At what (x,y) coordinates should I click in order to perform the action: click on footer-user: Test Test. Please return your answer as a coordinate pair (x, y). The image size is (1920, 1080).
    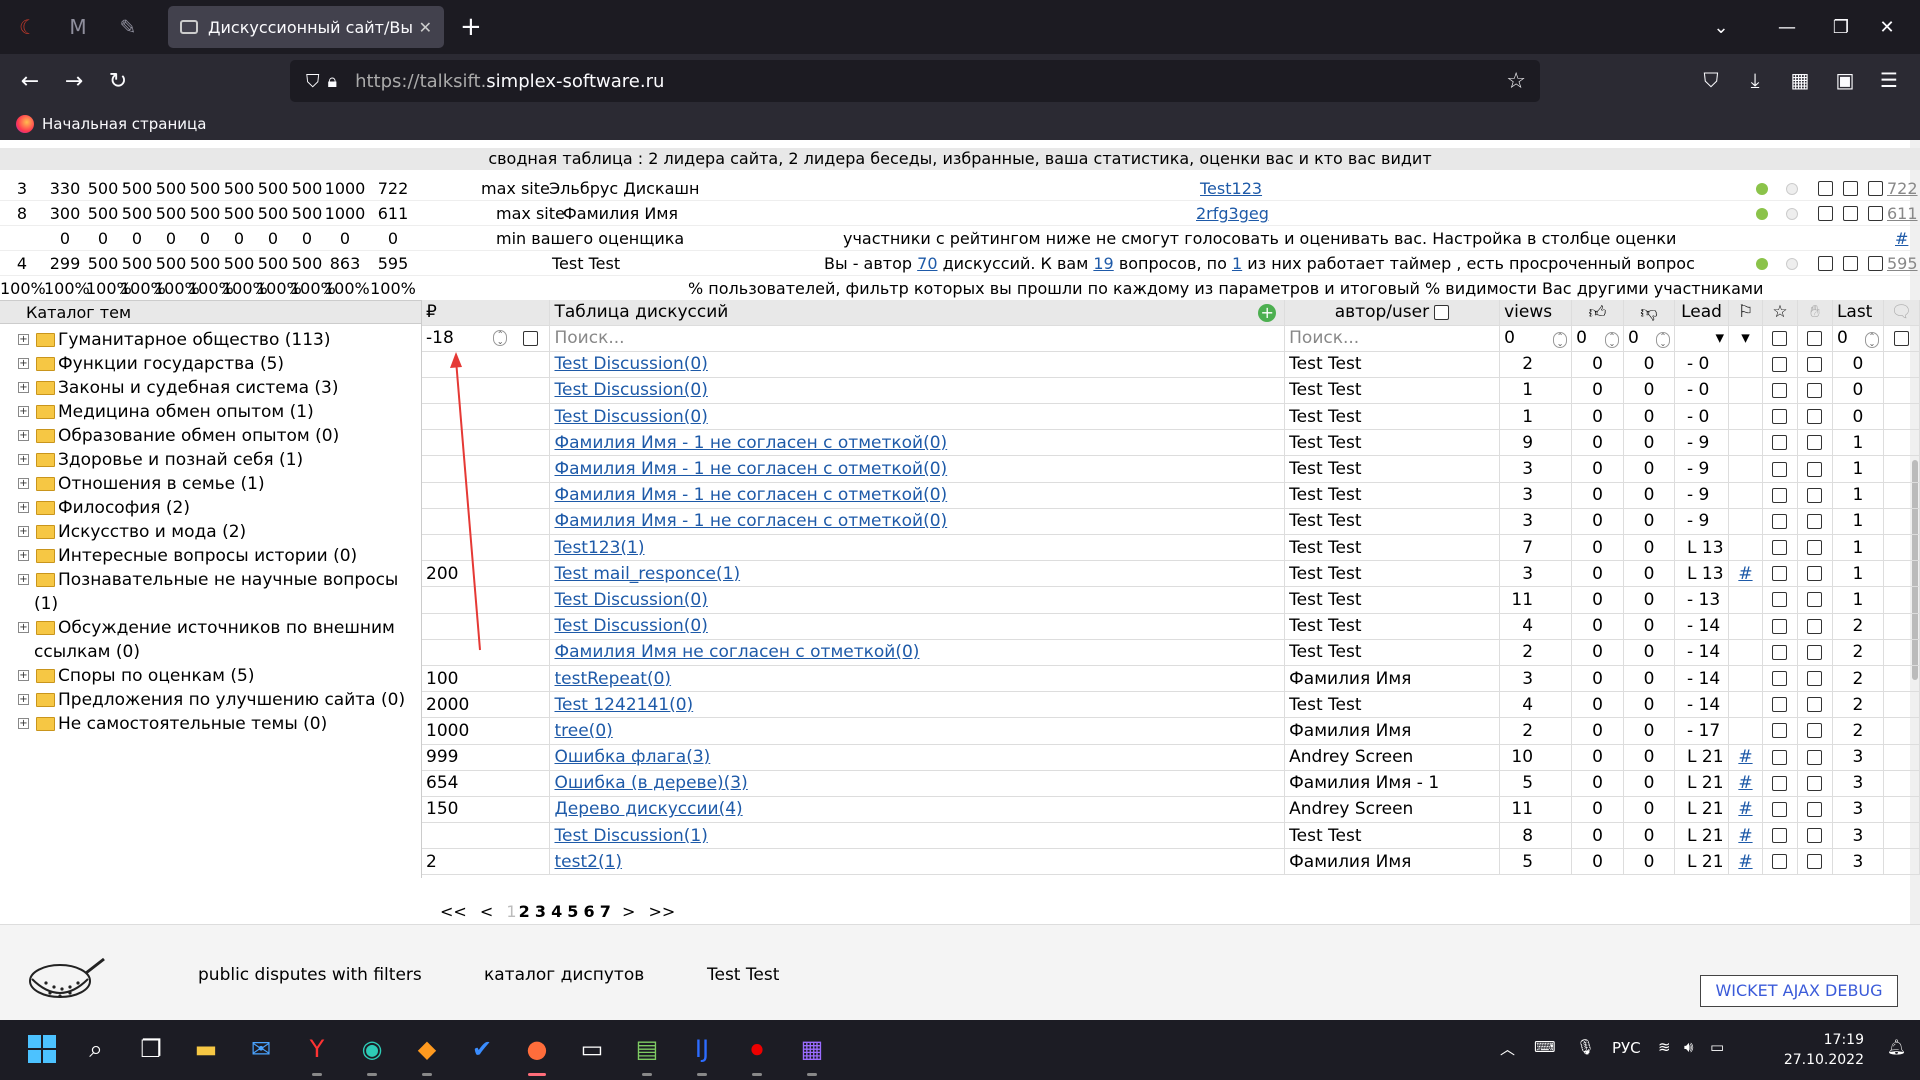
    Looking at the image, I should click on (743, 975).